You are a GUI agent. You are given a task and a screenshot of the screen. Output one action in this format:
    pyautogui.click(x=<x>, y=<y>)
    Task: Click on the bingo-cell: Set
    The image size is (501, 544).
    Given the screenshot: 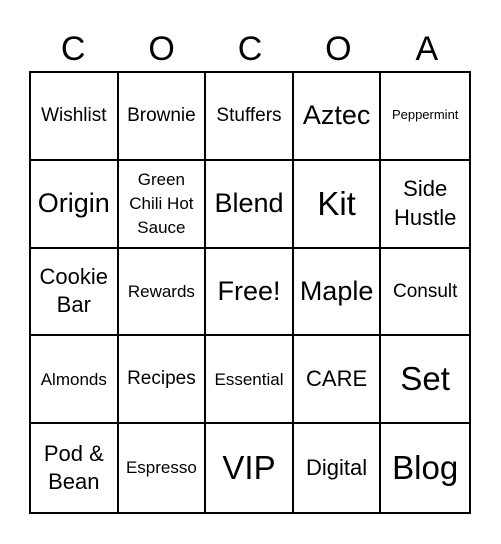 What is the action you would take?
    pyautogui.click(x=425, y=380)
    